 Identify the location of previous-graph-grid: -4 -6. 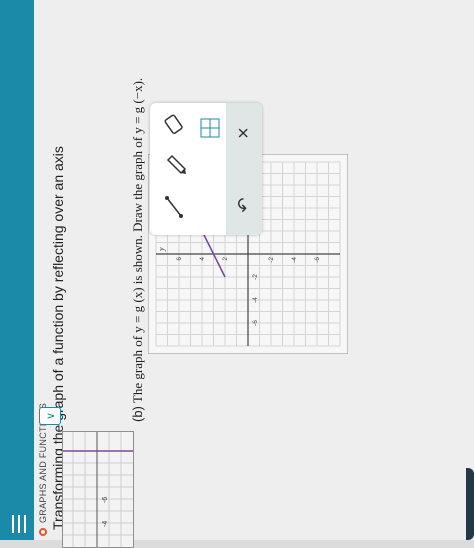
(98, 489).